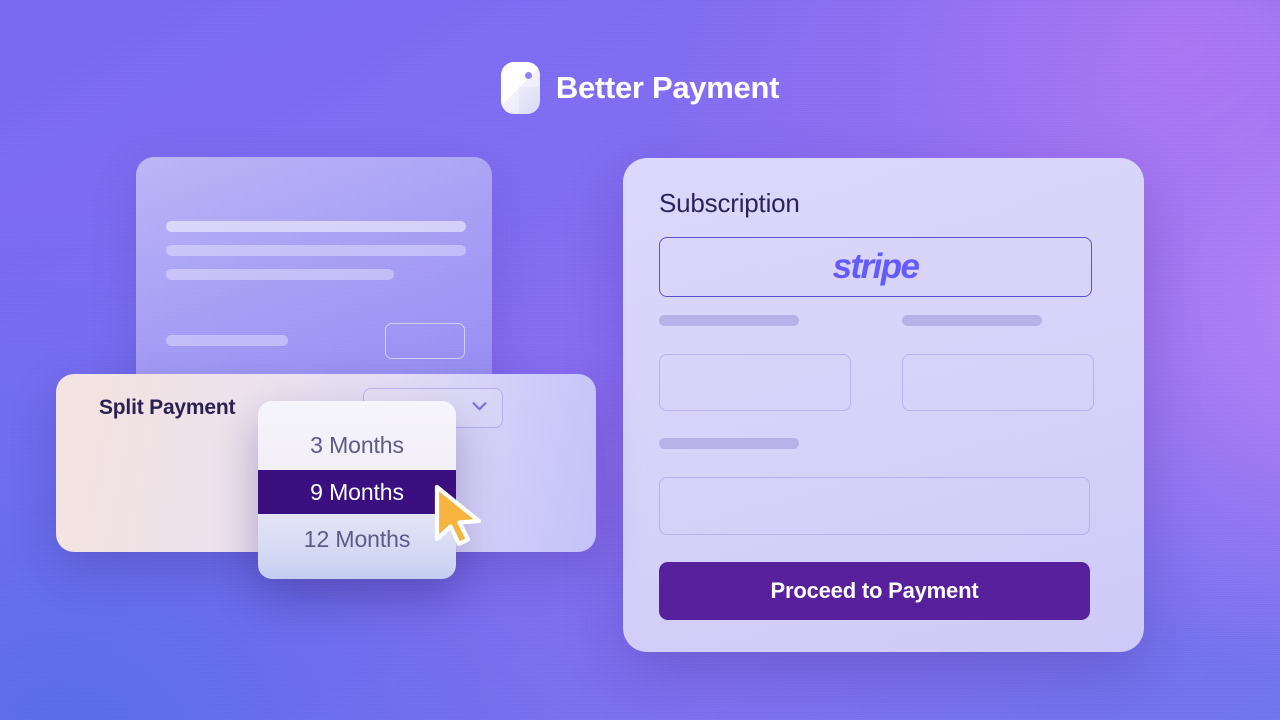 Image resolution: width=1280 pixels, height=720 pixels. I want to click on brand-header: Better Payment, so click(640, 88).